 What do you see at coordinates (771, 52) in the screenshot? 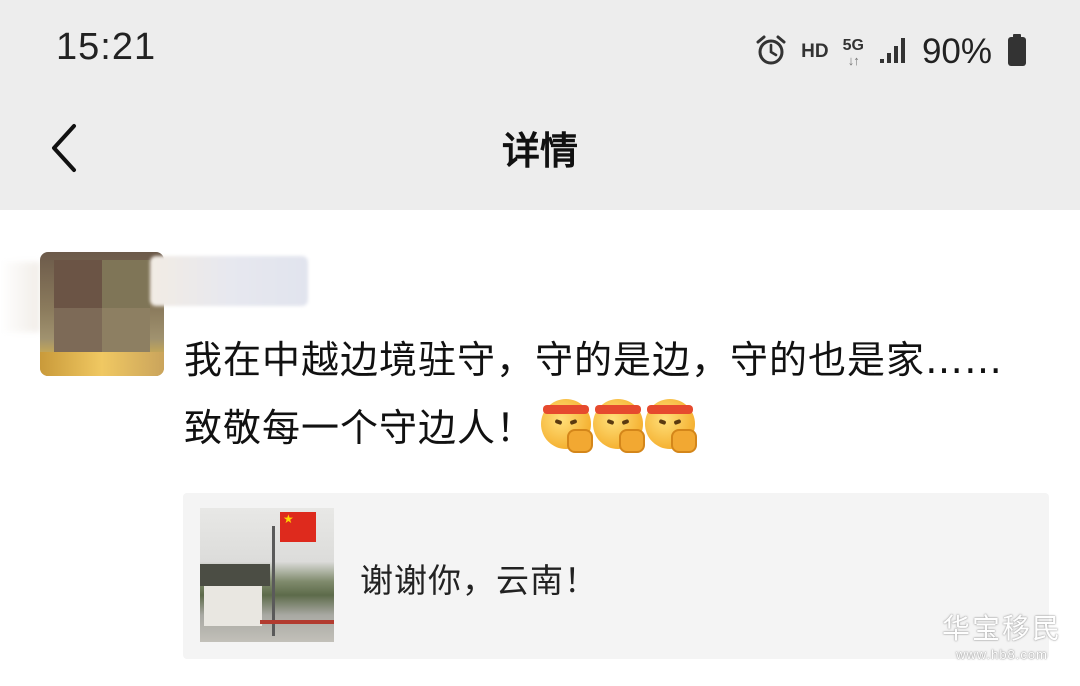
I see `alarm-icon` at bounding box center [771, 52].